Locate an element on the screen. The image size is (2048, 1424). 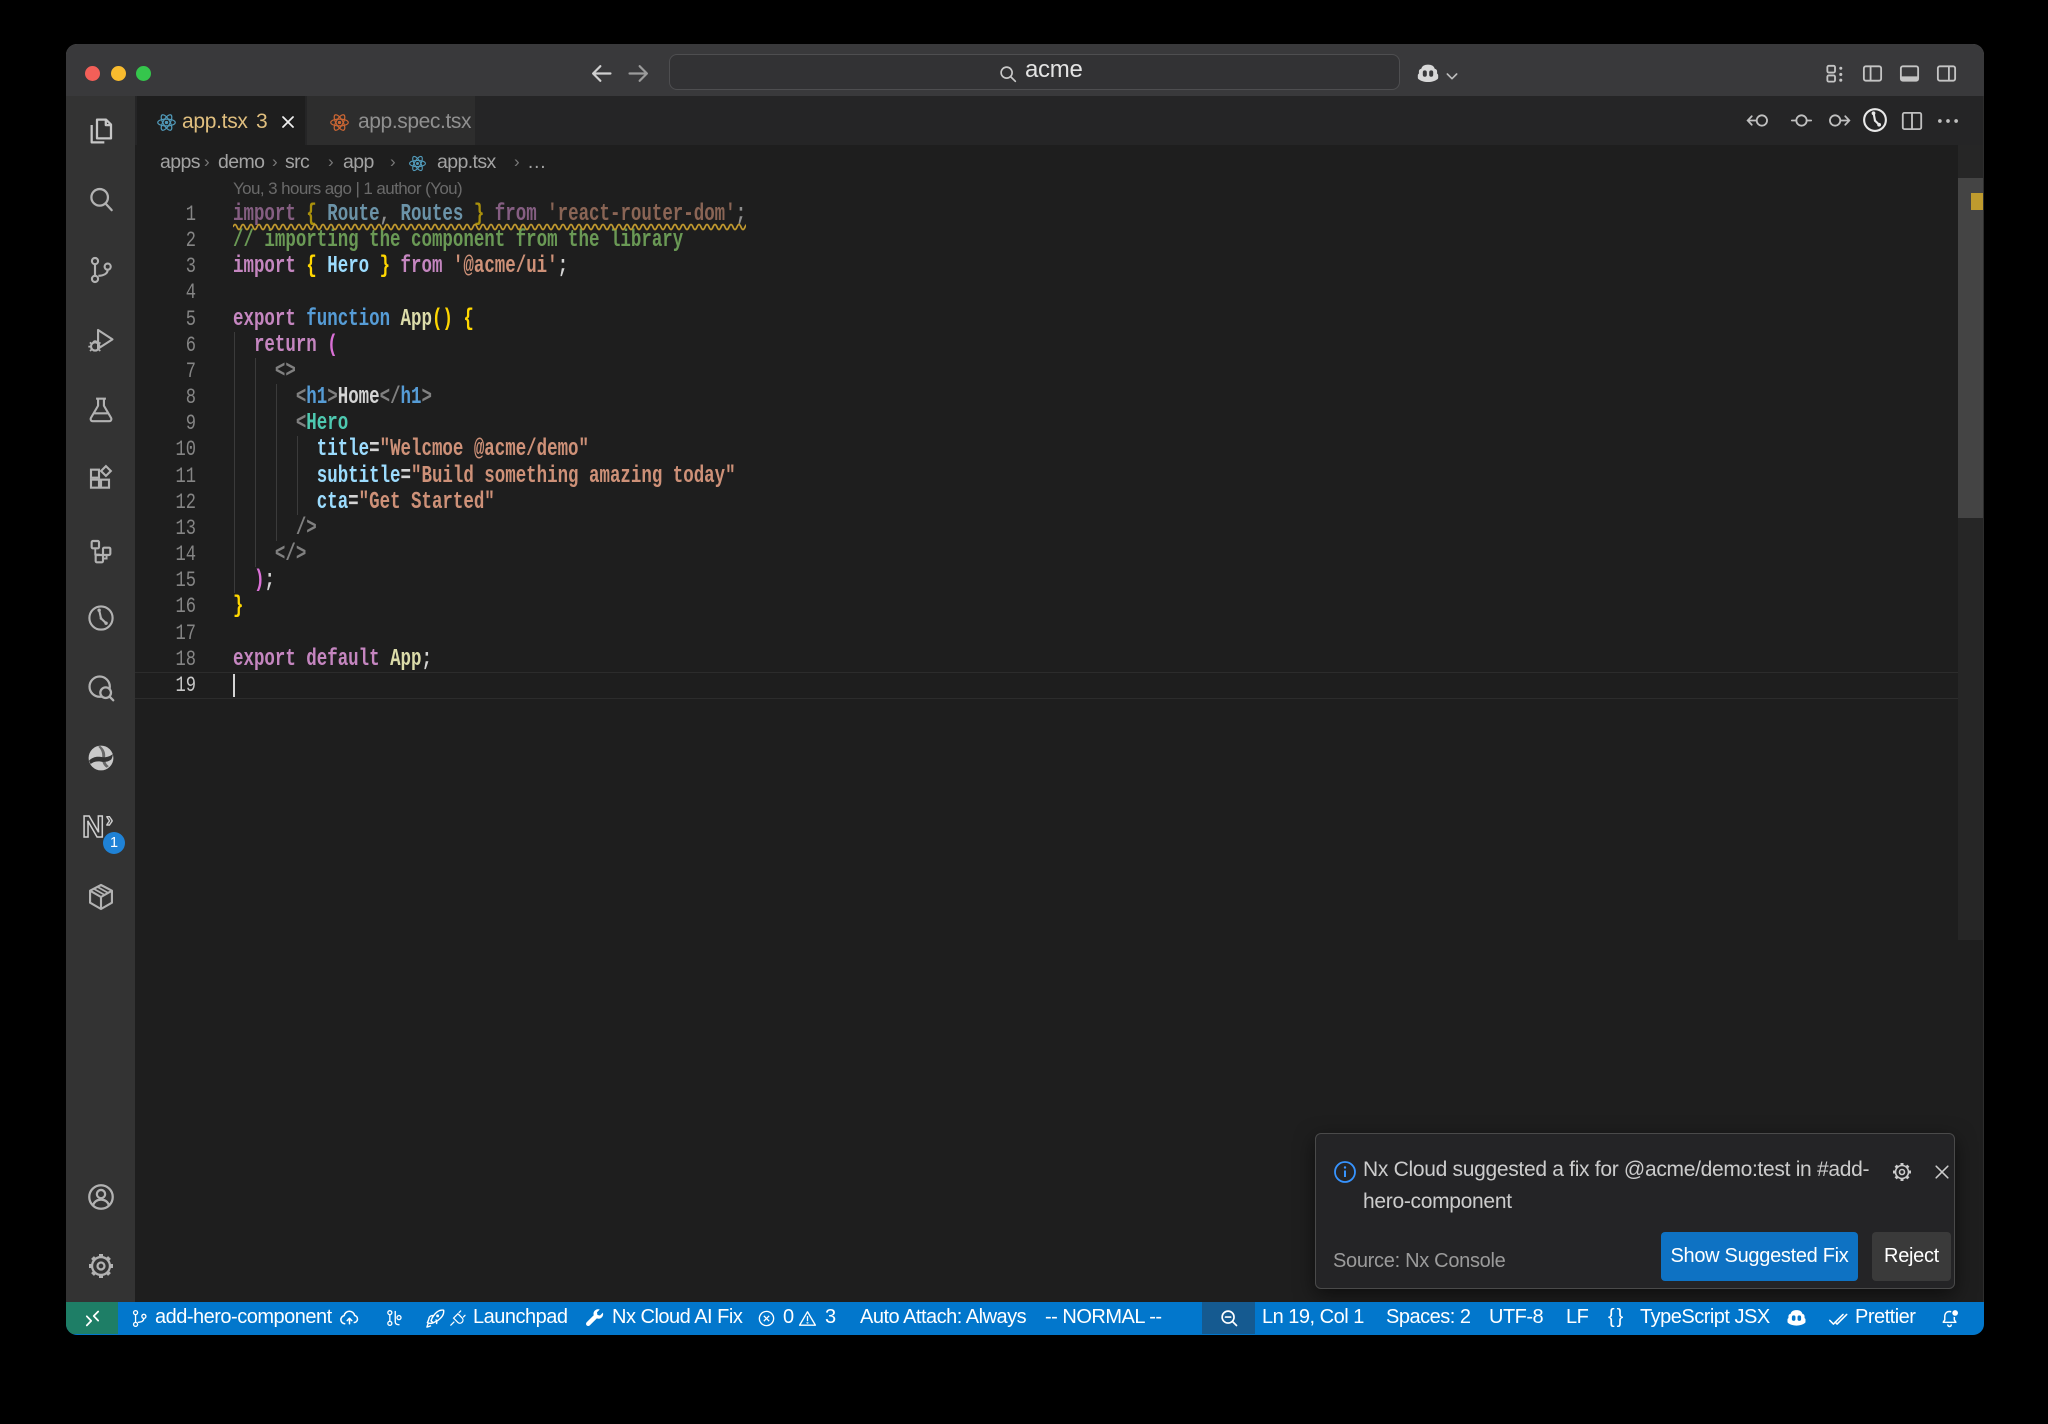
svg-text: N is located at coordinates (93, 827).